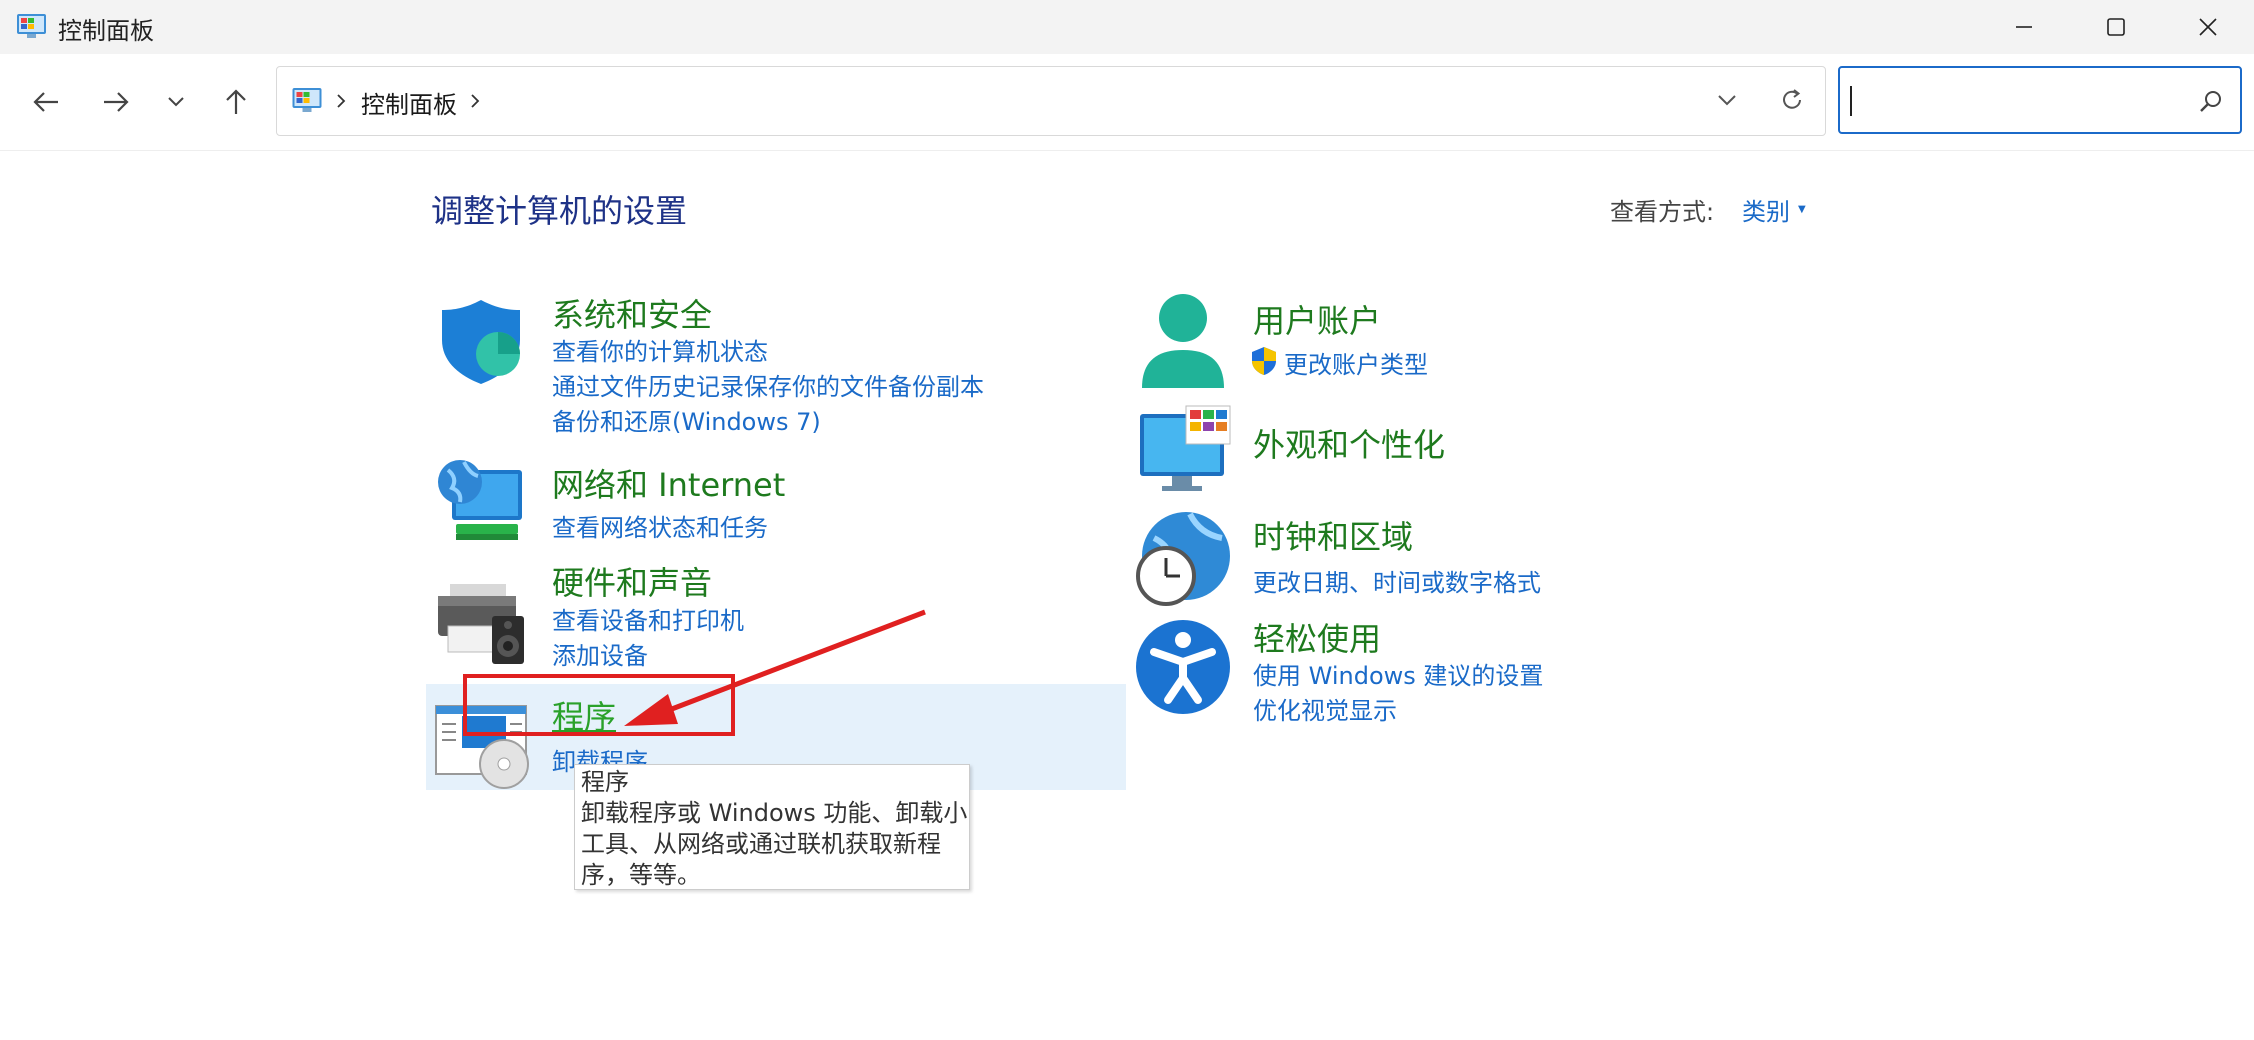 The image size is (2254, 1040). I want to click on view-by-label: 查看方式:, so click(1662, 212).